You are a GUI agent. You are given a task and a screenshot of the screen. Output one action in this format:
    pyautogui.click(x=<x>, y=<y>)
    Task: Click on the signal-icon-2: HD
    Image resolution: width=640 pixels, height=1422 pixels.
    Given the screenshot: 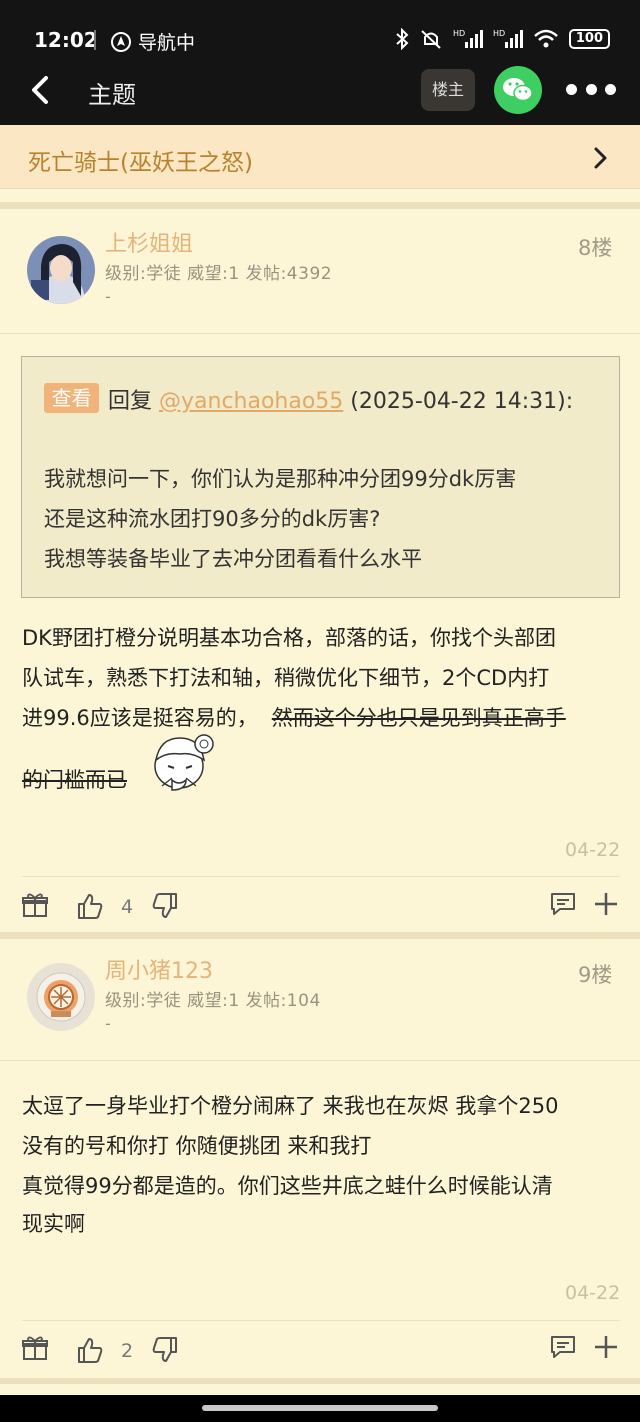 What is the action you would take?
    pyautogui.click(x=508, y=38)
    